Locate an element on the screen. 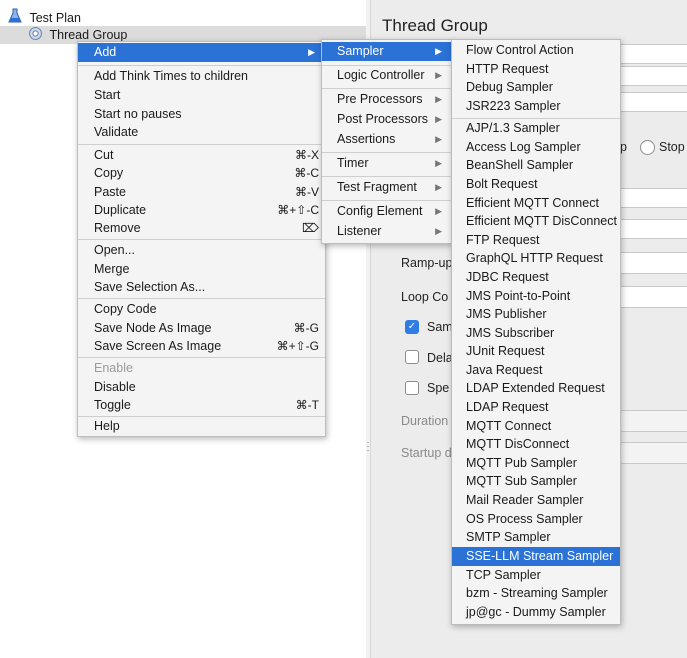 The height and width of the screenshot is (658, 687). menu-item-add-think-times: Add Think Times to children is located at coordinates (201, 76).